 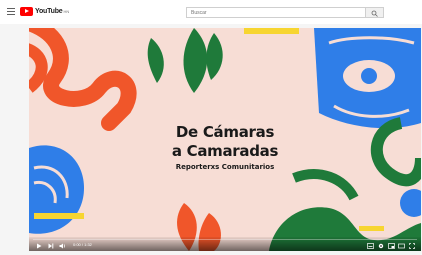 I want to click on player-controls: 0:00 / 1:32, so click(x=225, y=244).